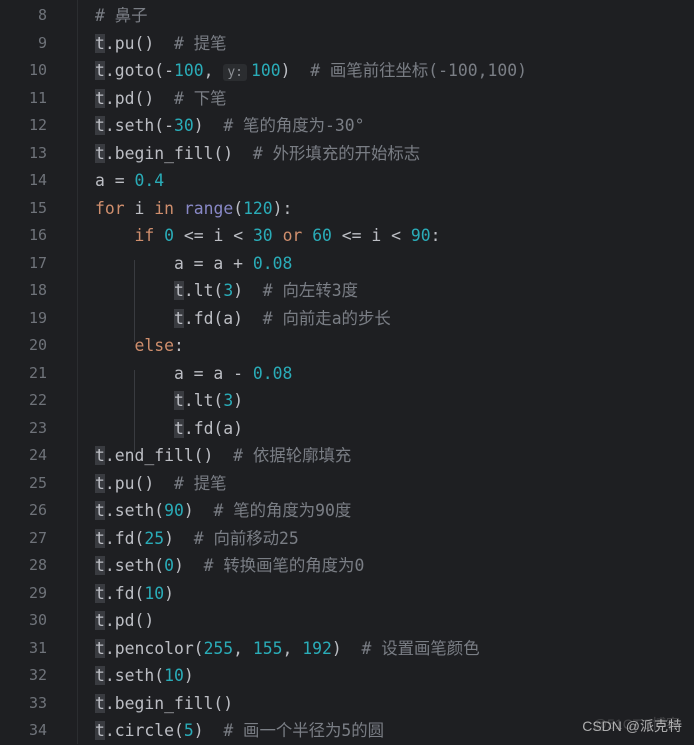  What do you see at coordinates (37, 620) in the screenshot?
I see `line-number: 30` at bounding box center [37, 620].